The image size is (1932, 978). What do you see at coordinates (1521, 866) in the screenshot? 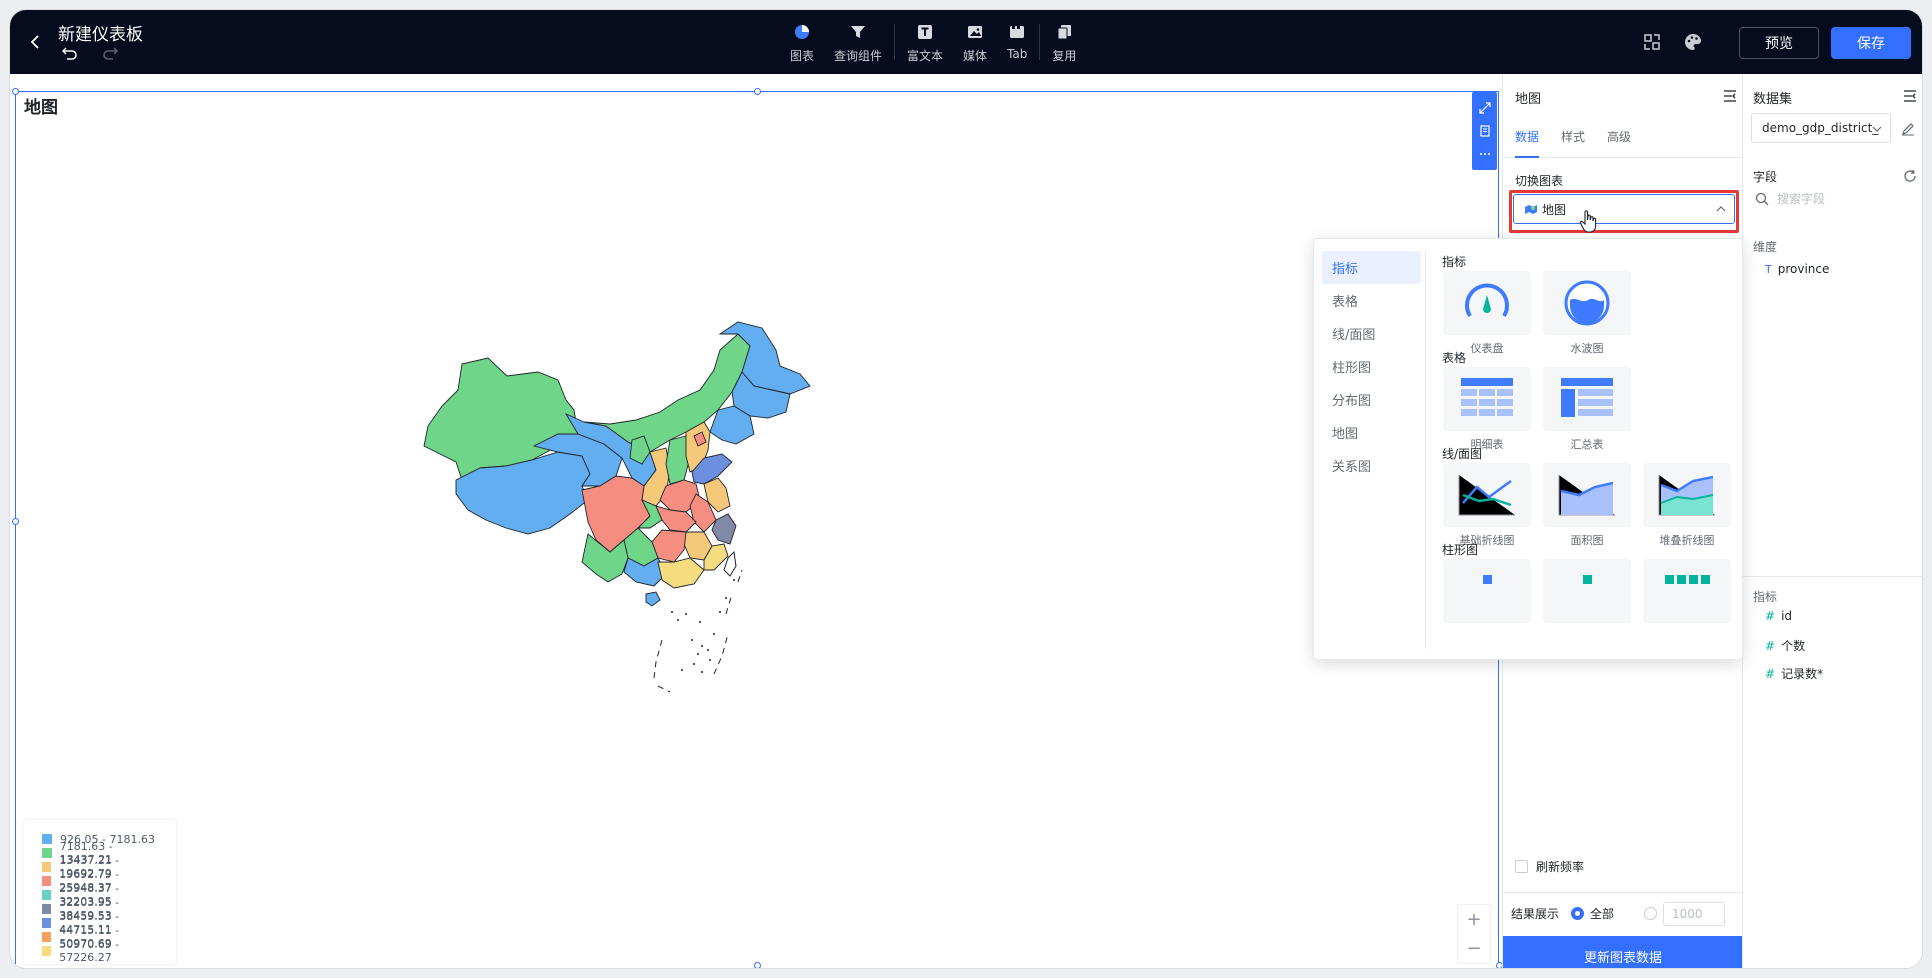
I see `refresh-checkbox` at bounding box center [1521, 866].